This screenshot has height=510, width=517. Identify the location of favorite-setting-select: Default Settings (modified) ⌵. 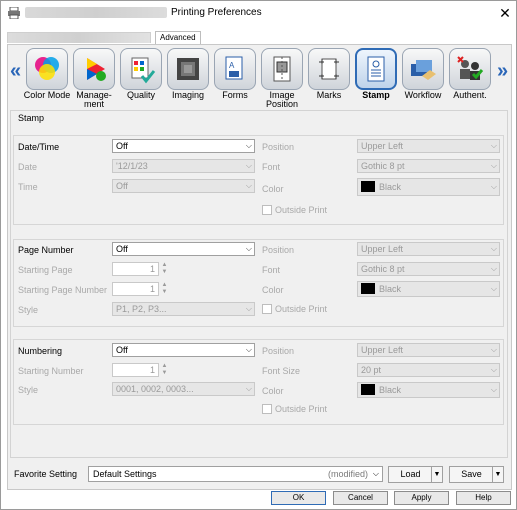
(235, 474).